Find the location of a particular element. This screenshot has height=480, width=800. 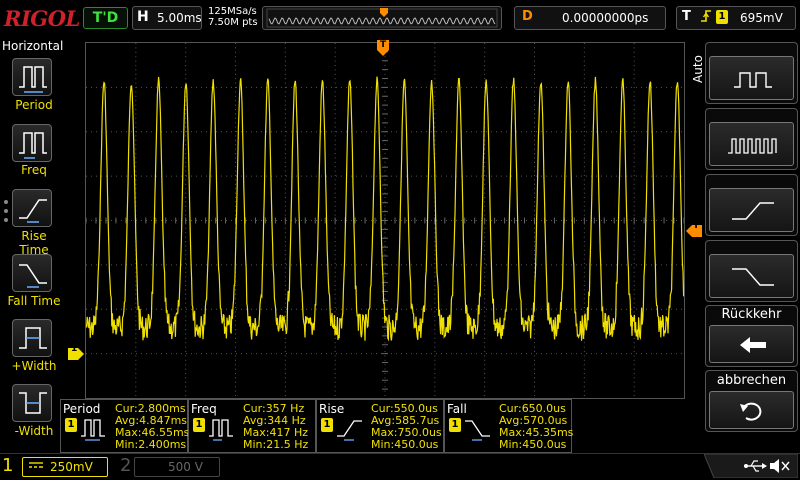

rising-edge-waveform-icon is located at coordinates (753, 211).